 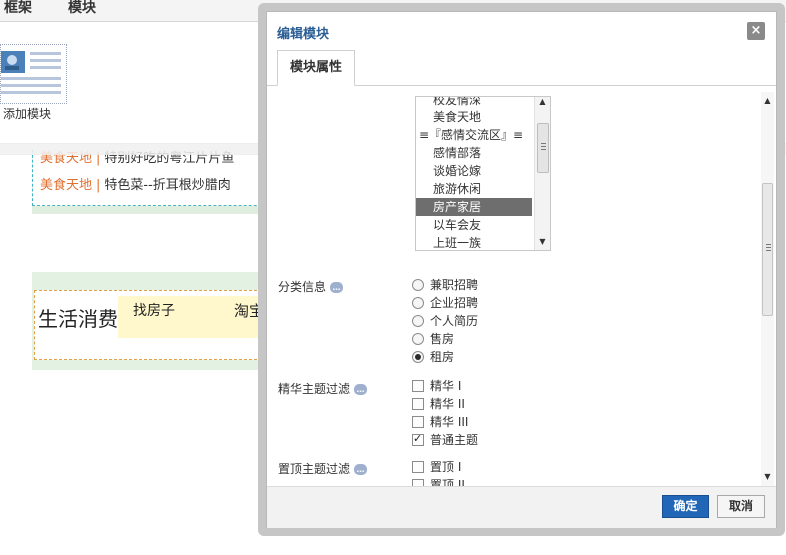 I want to click on add-module-button, so click(x=33, y=74).